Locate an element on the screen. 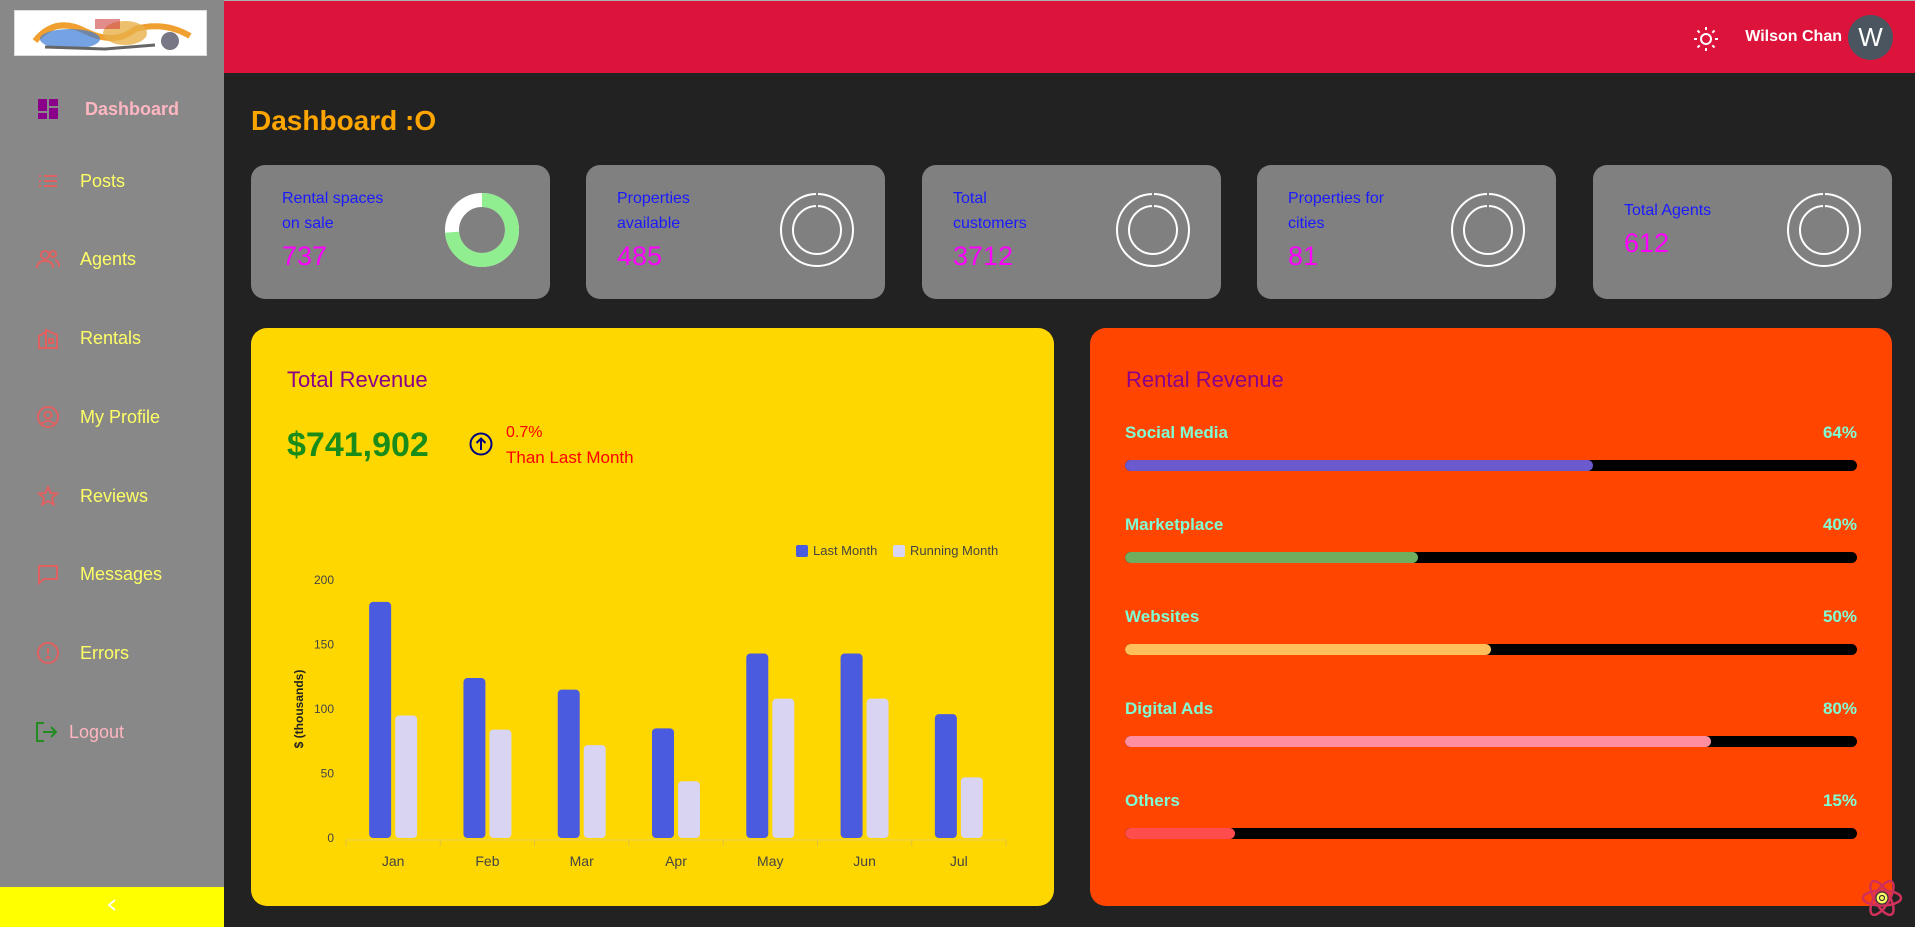 Image resolution: width=1915 pixels, height=927 pixels. x-tick-label: Mar is located at coordinates (582, 861).